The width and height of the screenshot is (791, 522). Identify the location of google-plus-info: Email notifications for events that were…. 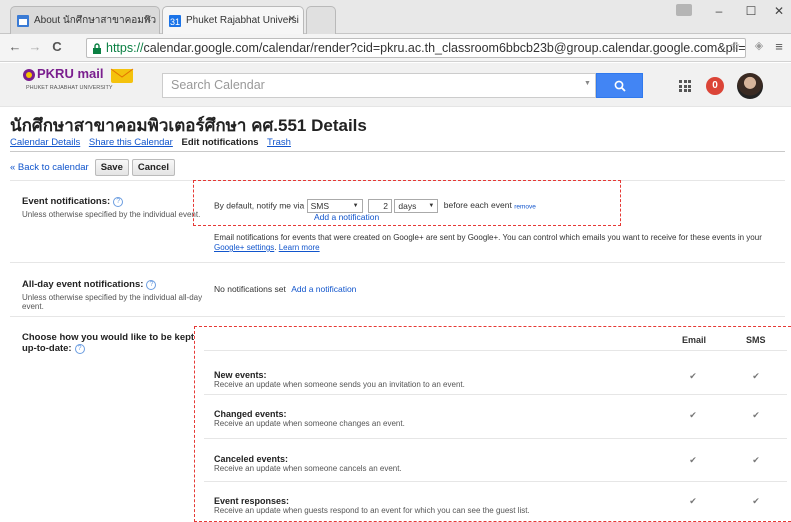
(488, 242).